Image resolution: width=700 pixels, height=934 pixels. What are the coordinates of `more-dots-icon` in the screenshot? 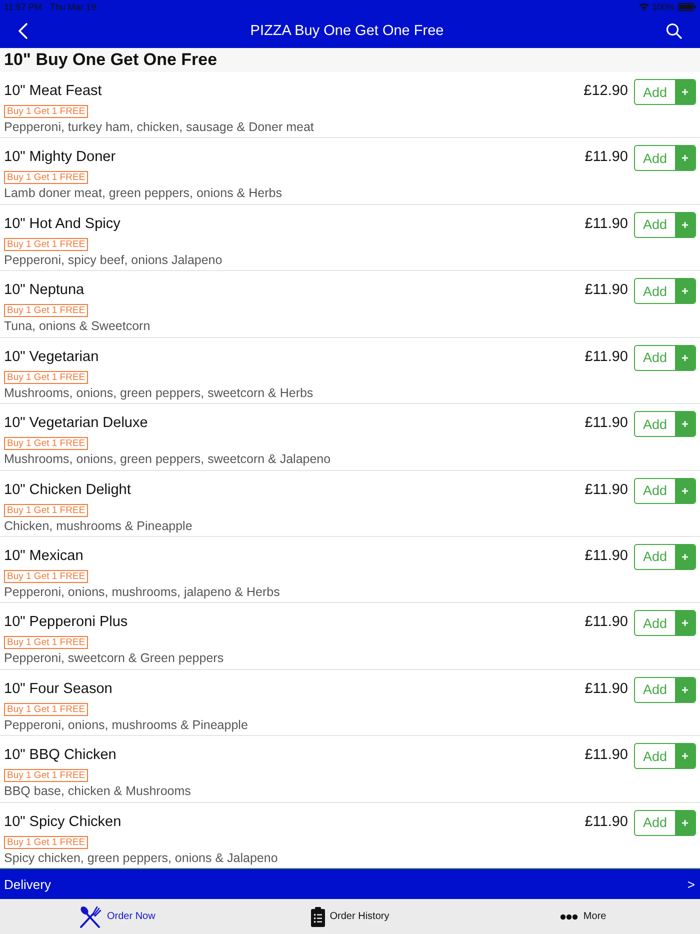 It's located at (569, 917).